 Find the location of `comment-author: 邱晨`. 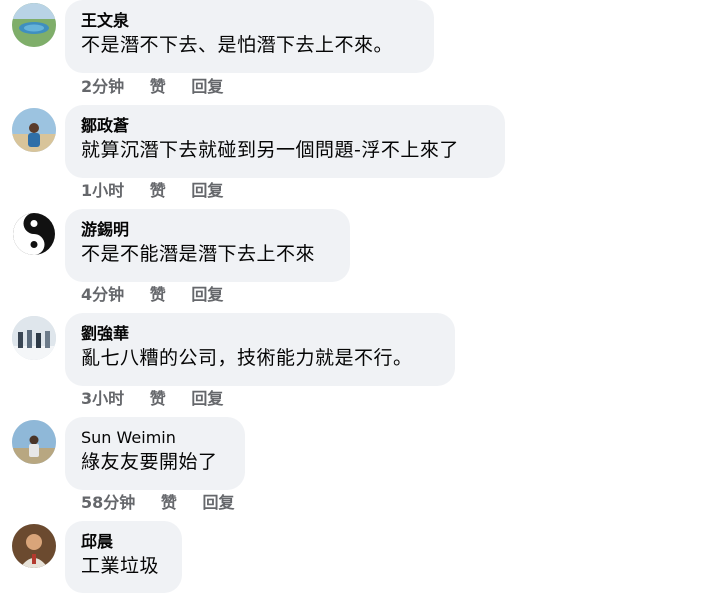

comment-author: 邱晨 is located at coordinates (123, 542).